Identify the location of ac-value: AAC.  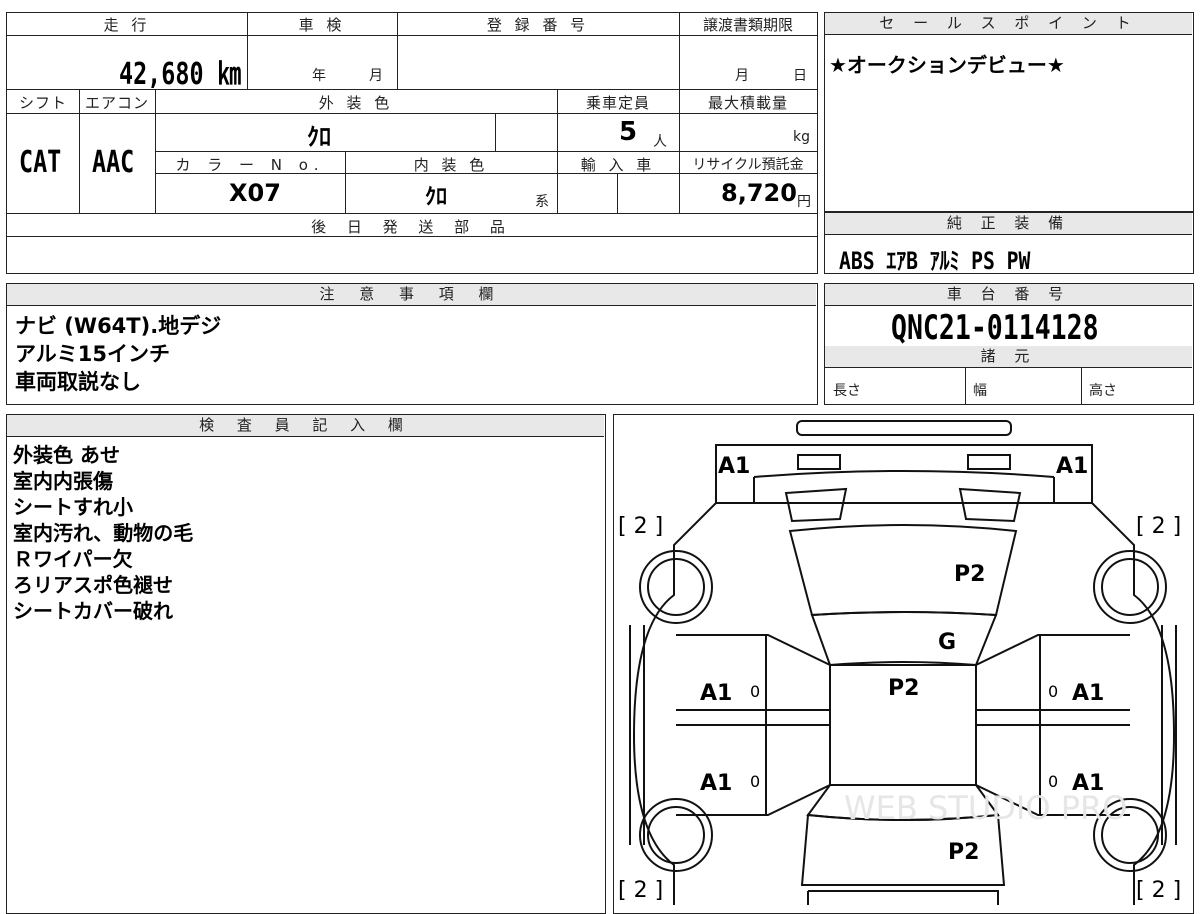
(113, 162).